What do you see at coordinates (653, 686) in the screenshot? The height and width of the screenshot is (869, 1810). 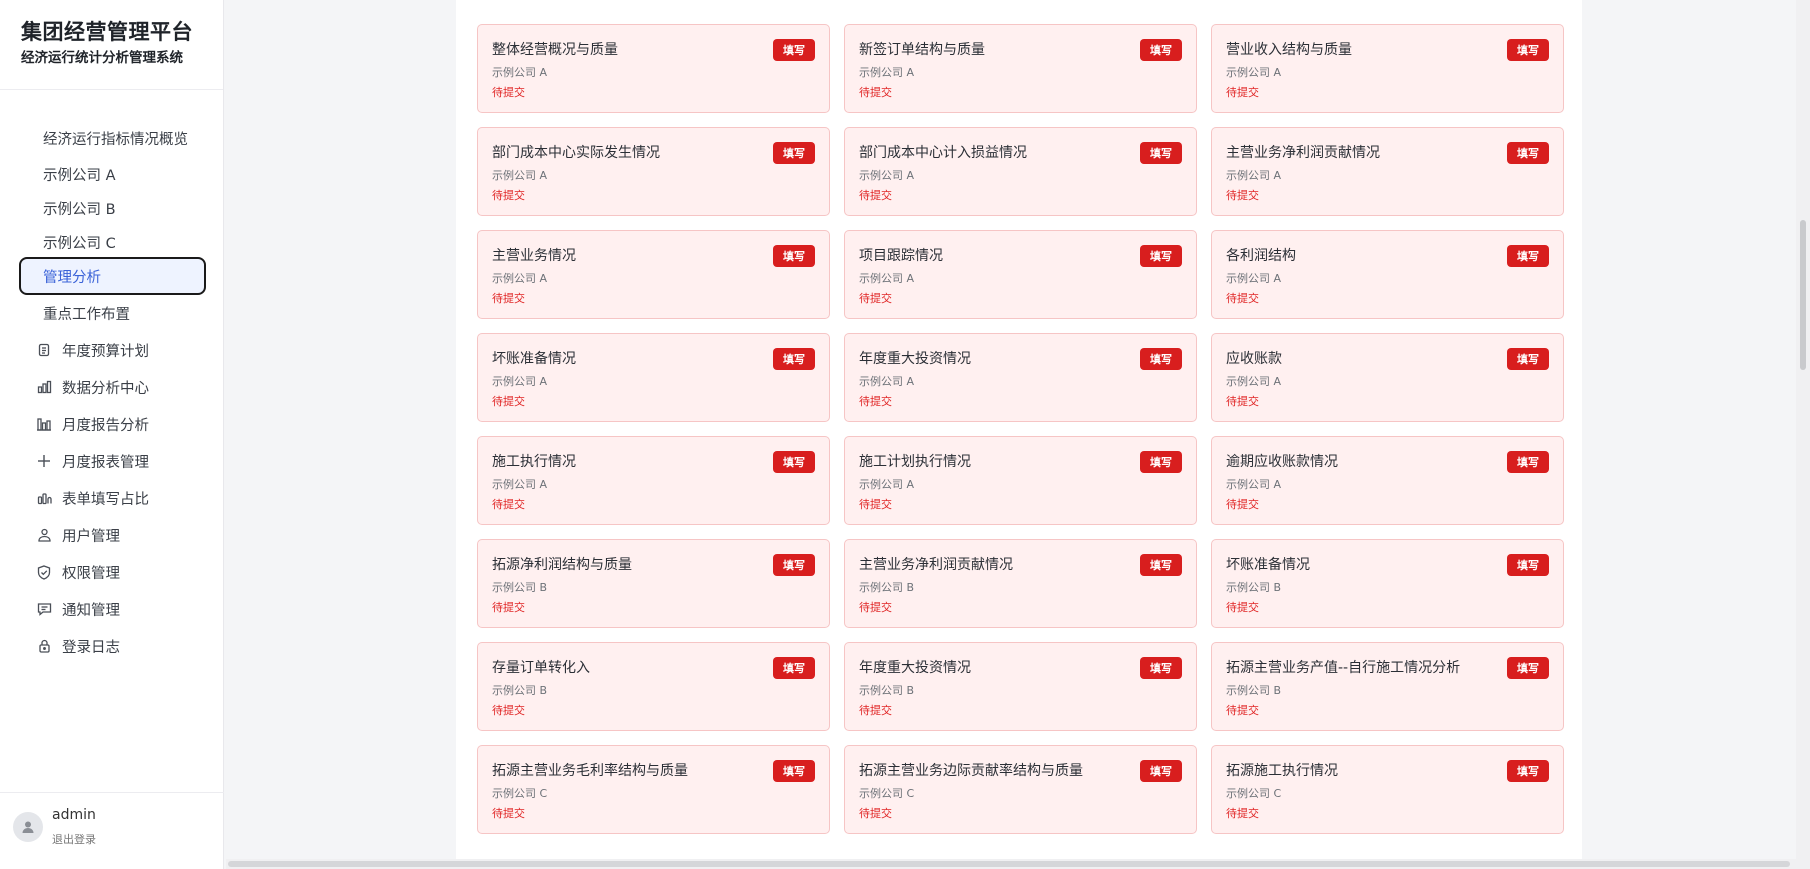 I see `report-card: 存量订单转化入 示例公司 B 待提交 填写` at bounding box center [653, 686].